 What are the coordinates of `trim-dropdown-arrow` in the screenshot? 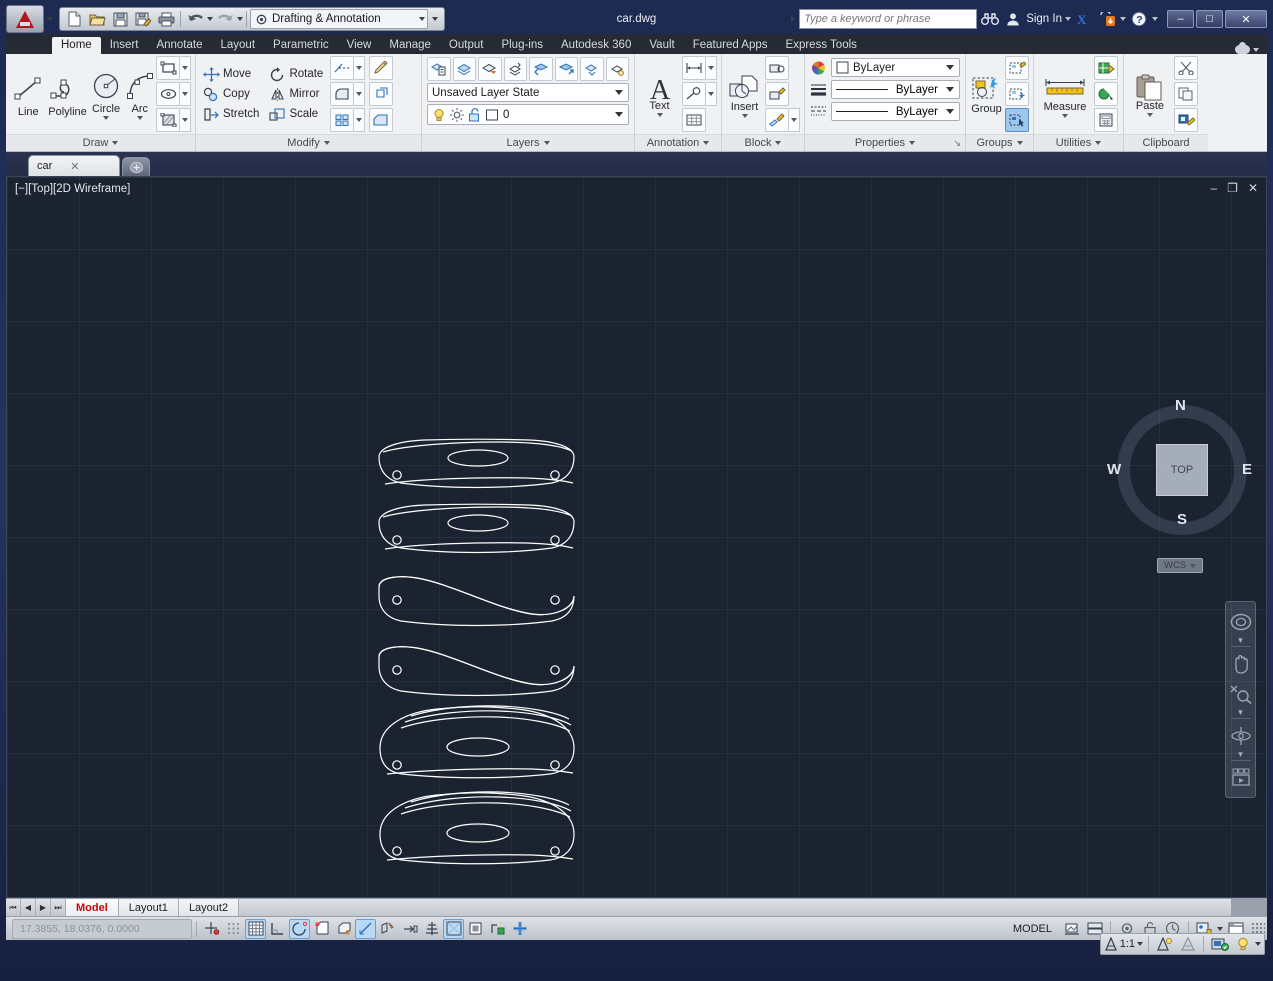 It's located at (360, 68).